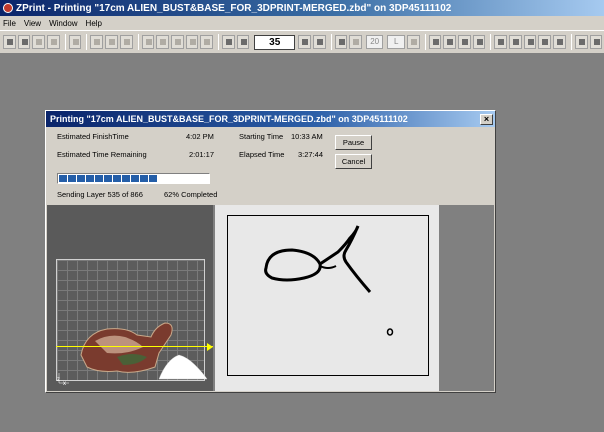  I want to click on open-folder-icon, so click(24, 42).